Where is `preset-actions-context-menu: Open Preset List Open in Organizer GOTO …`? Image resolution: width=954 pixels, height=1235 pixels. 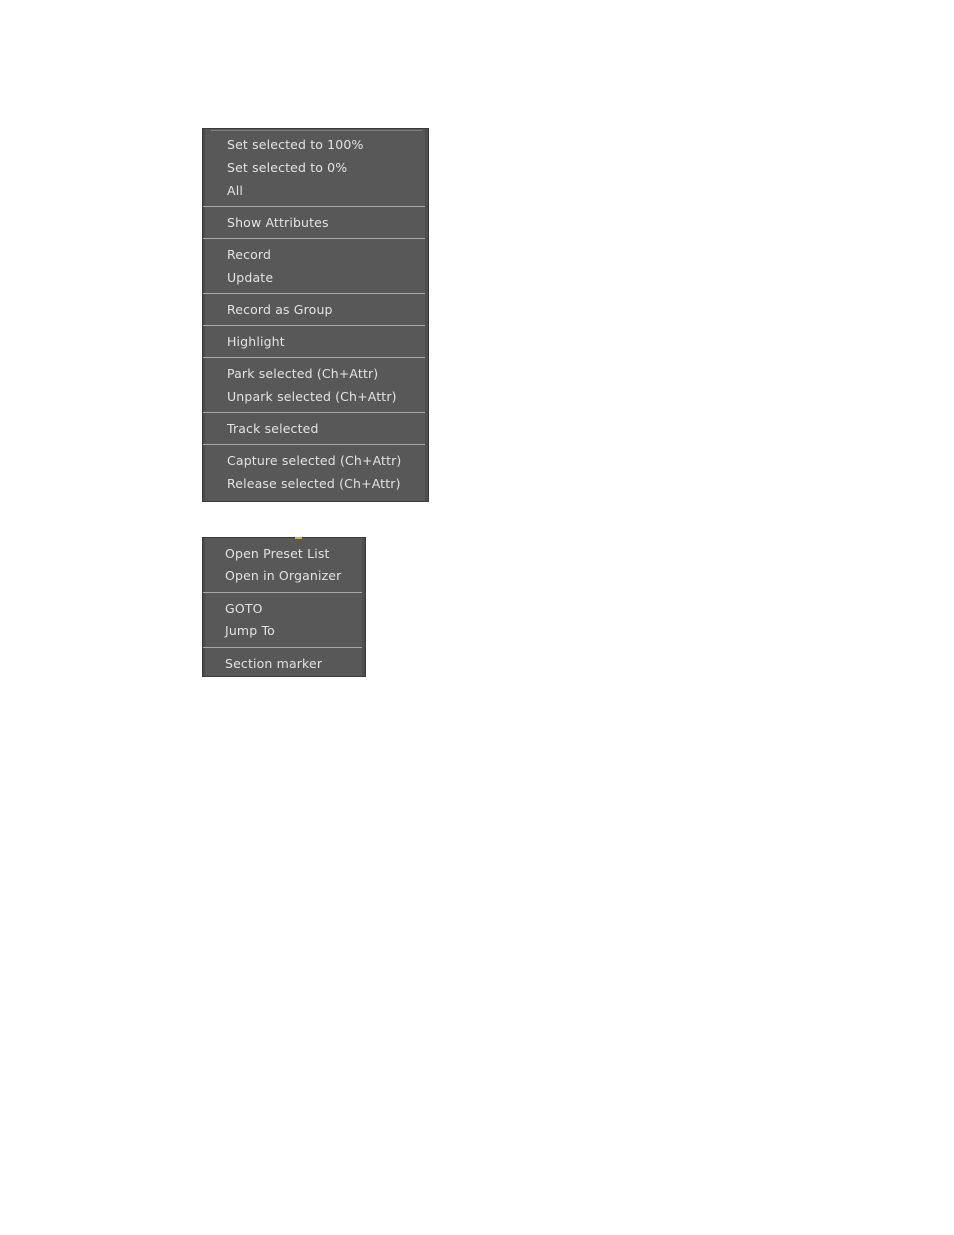
preset-actions-context-menu: Open Preset List Open in Organizer GOTO … is located at coordinates (284, 607).